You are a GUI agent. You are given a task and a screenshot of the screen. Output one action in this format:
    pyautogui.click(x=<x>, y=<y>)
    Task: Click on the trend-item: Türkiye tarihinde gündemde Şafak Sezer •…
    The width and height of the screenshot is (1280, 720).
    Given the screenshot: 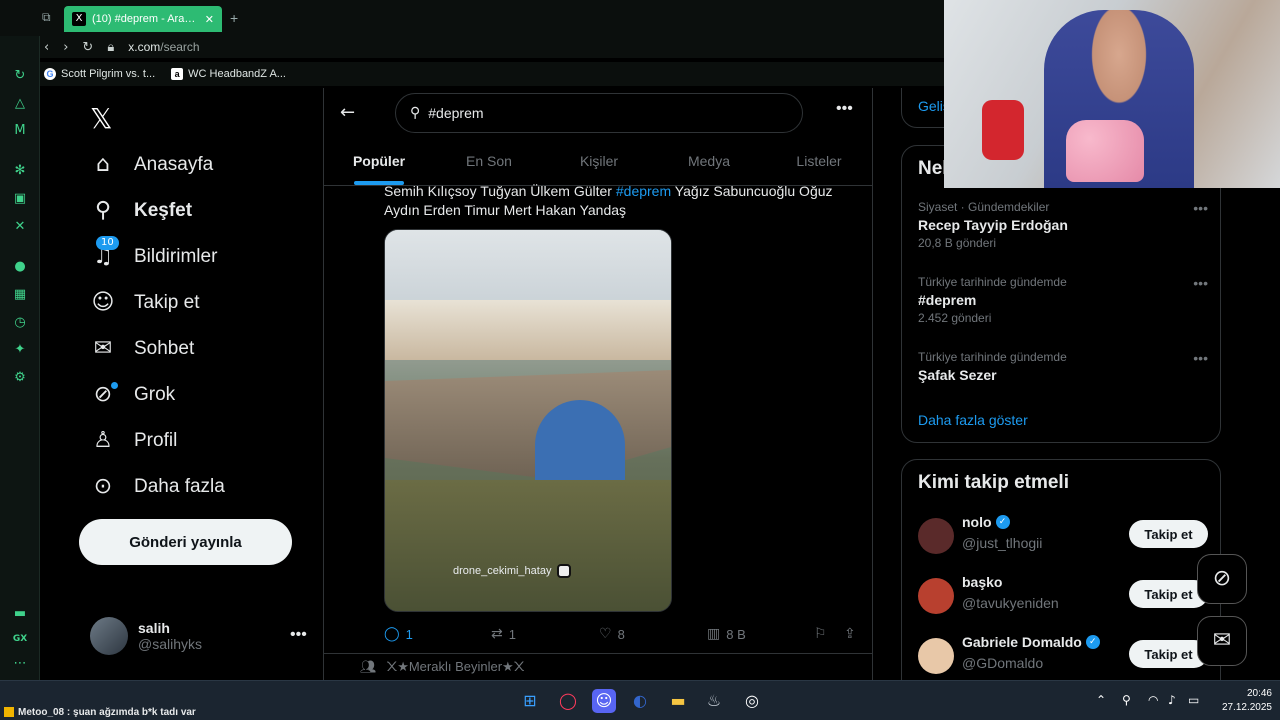 What is the action you would take?
    pyautogui.click(x=1063, y=366)
    